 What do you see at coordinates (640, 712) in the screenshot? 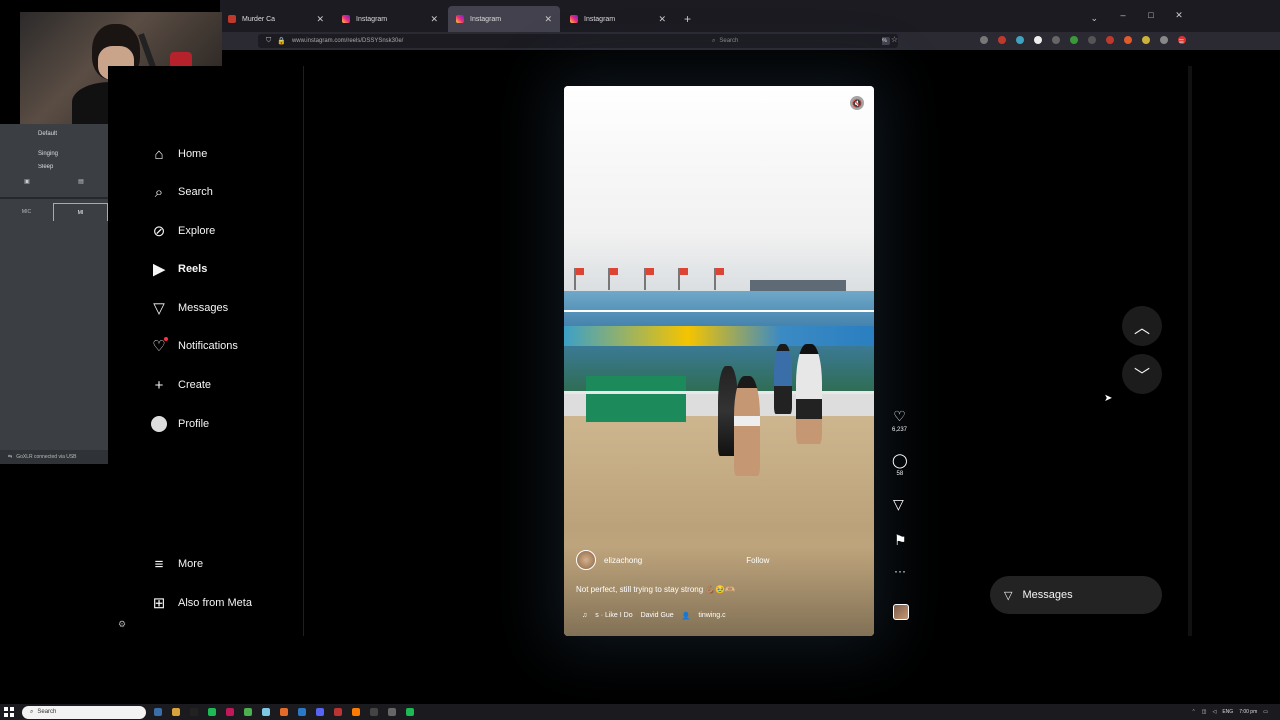
I see `windows-taskbar: ⌕ Search ⌃ ◫ ◁ ENG 7:00 pm ▭` at bounding box center [640, 712].